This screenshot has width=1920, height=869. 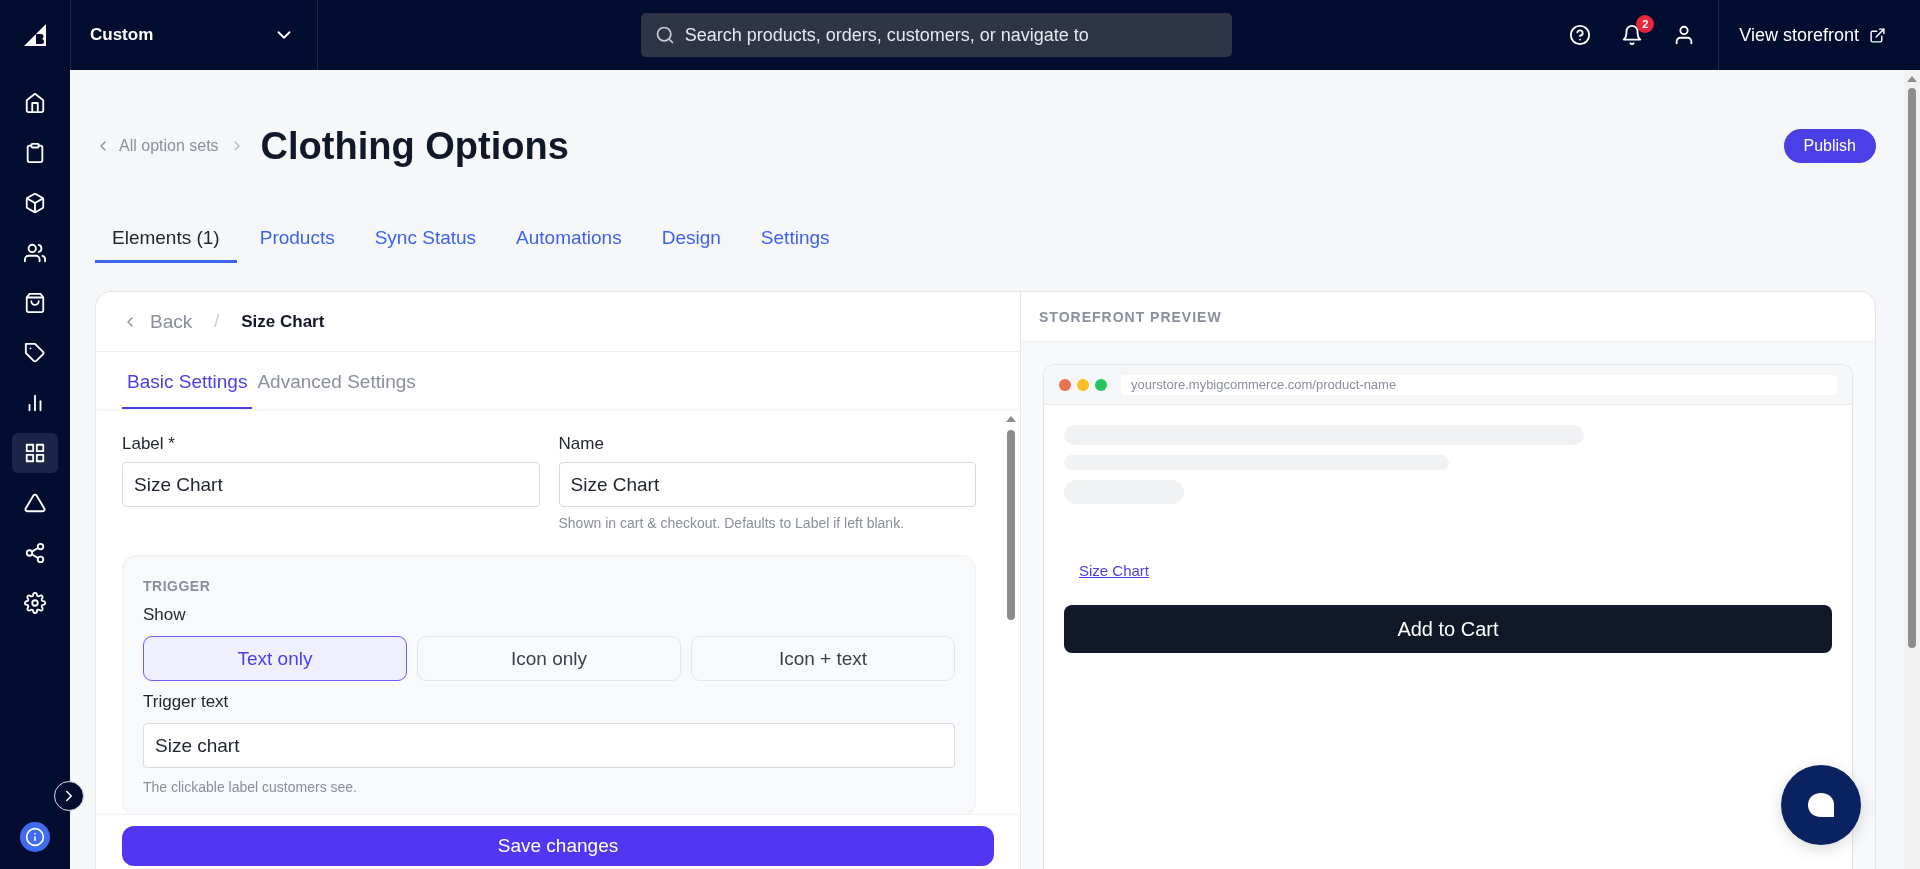 I want to click on info-icon, so click(x=35, y=837).